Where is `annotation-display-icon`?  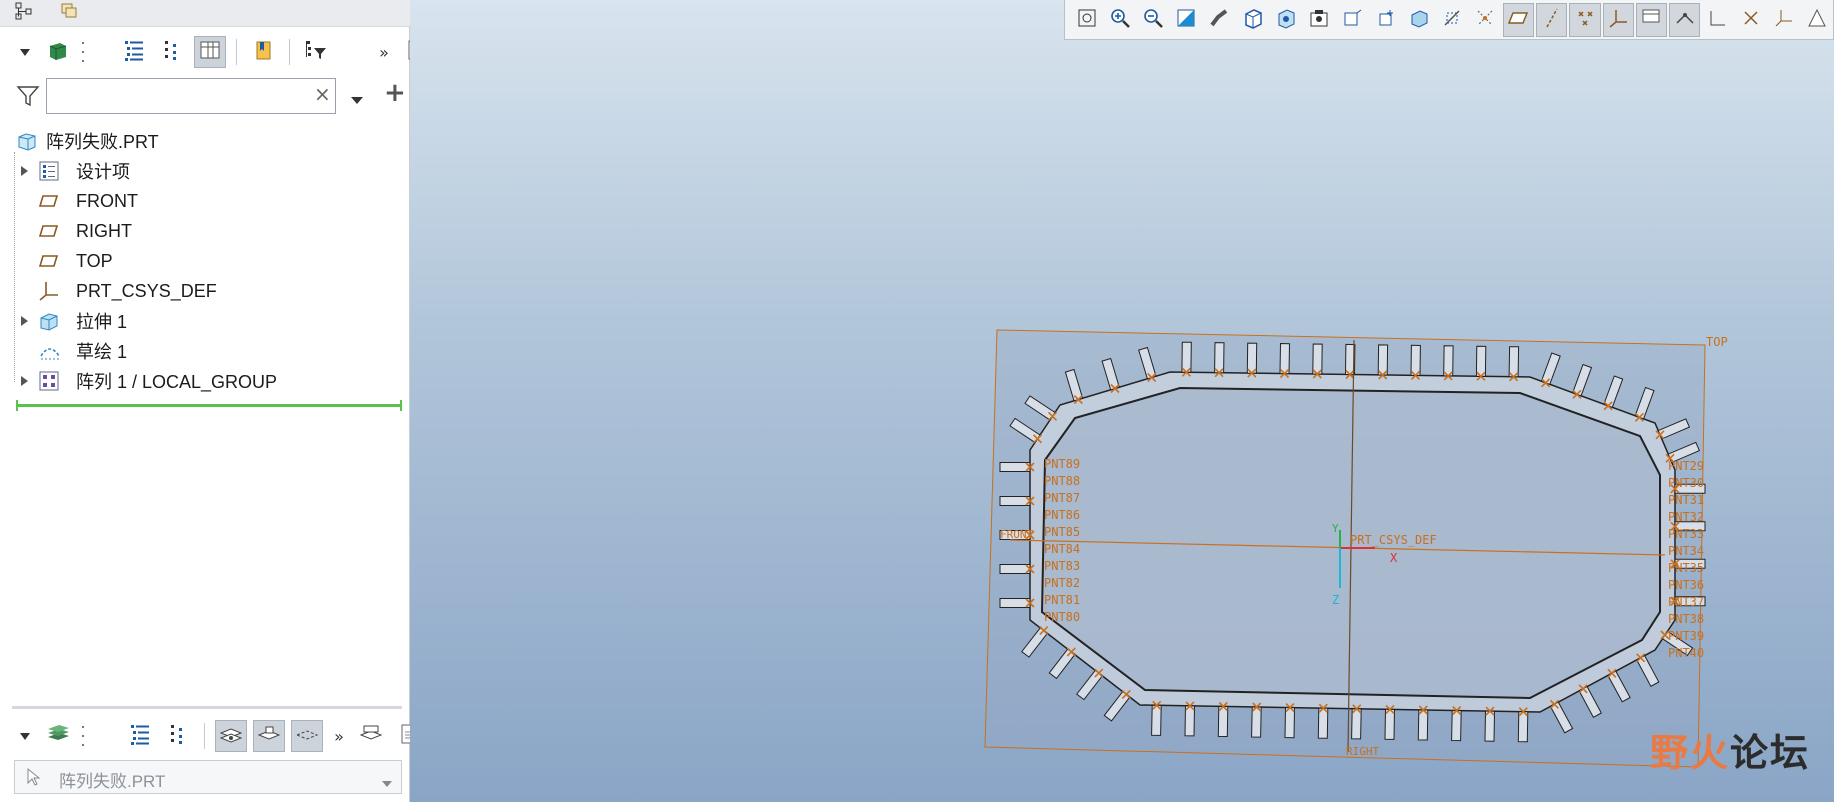 annotation-display-icon is located at coordinates (1485, 20).